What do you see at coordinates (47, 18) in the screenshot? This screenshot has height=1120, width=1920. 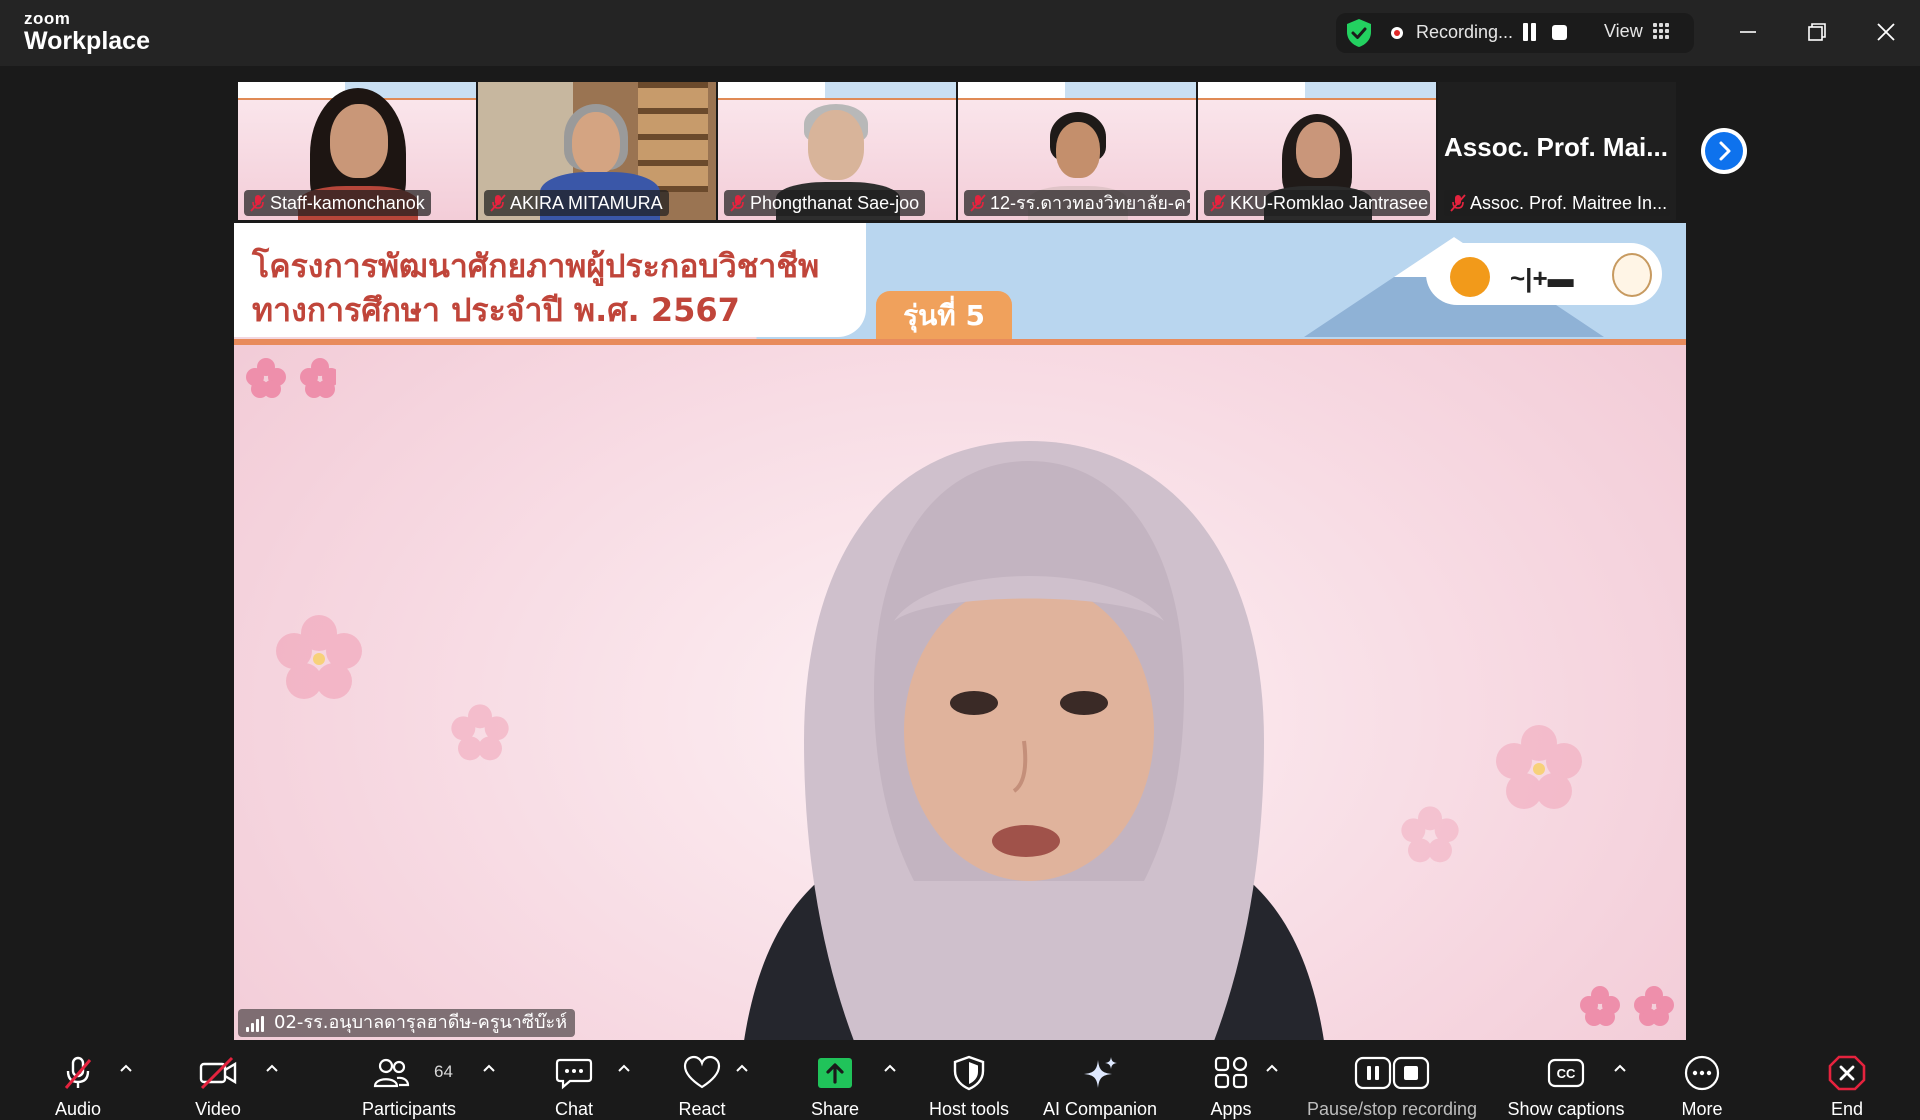 I see `logo-small-text: zoom` at bounding box center [47, 18].